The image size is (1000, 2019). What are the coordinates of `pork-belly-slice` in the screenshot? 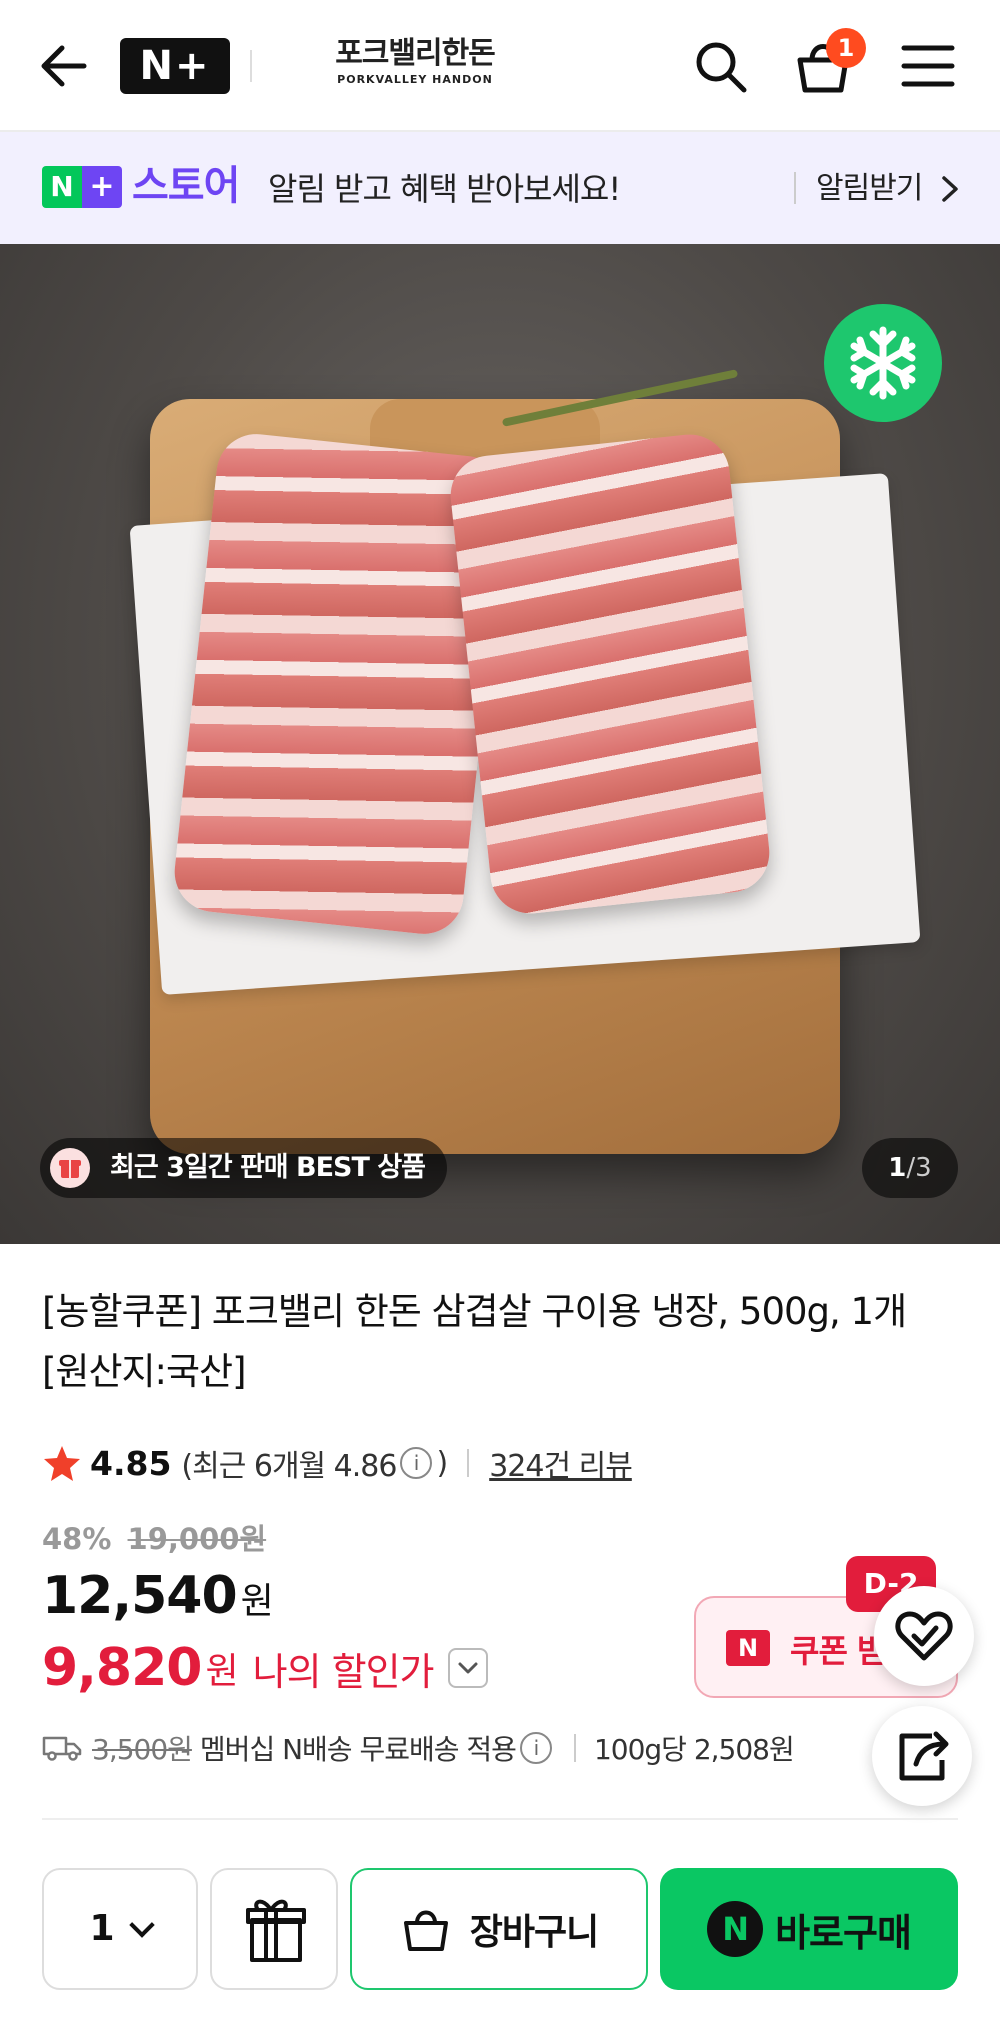 It's located at (610, 674).